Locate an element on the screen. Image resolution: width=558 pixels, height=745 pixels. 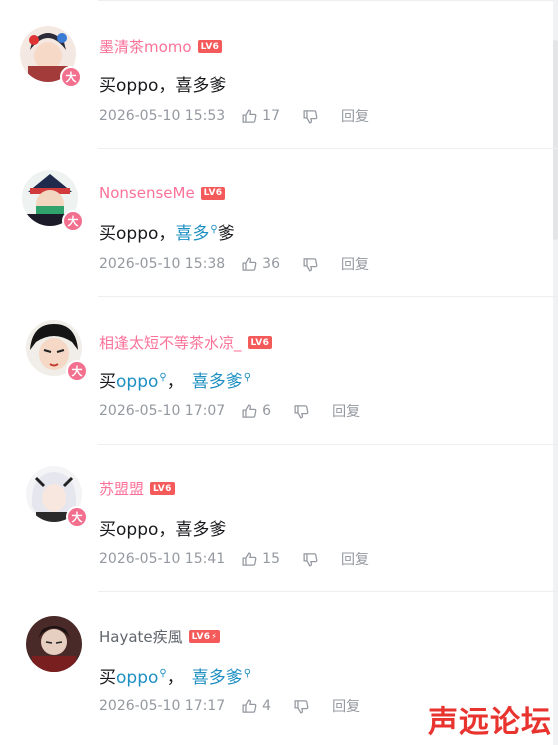
username-row: 相逢太短不等茶水凉_ LV6 is located at coordinates (186, 342).